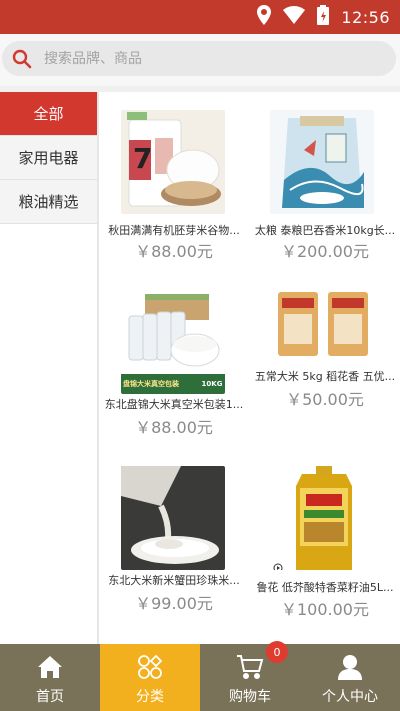 This screenshot has height=711, width=400. What do you see at coordinates (277, 652) in the screenshot?
I see `cart-count-badge: 0` at bounding box center [277, 652].